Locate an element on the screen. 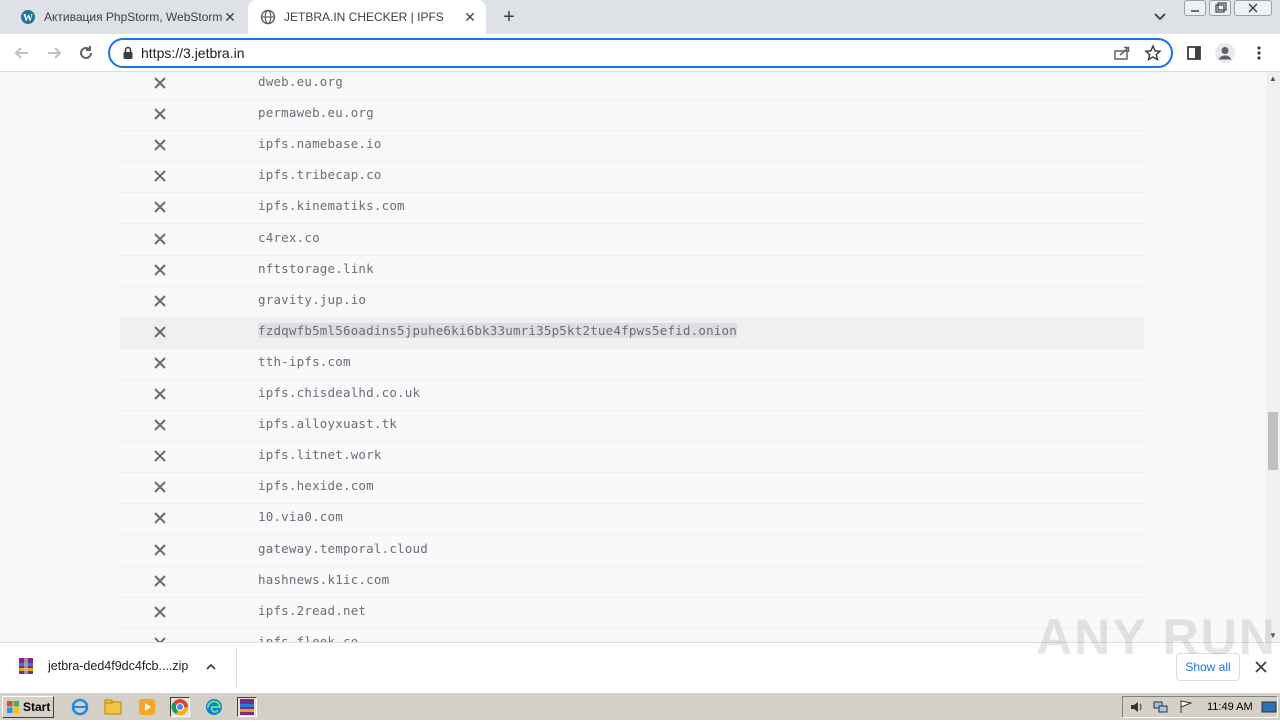 The height and width of the screenshot is (722, 1280). scroll-up-arrow-icon: ▲ is located at coordinates (1273, 78).